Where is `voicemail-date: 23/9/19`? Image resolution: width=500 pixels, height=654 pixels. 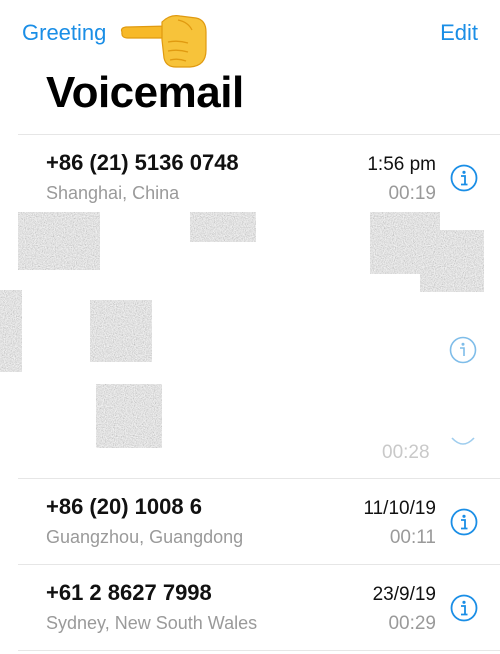
voicemail-date: 23/9/19 is located at coordinates (404, 594).